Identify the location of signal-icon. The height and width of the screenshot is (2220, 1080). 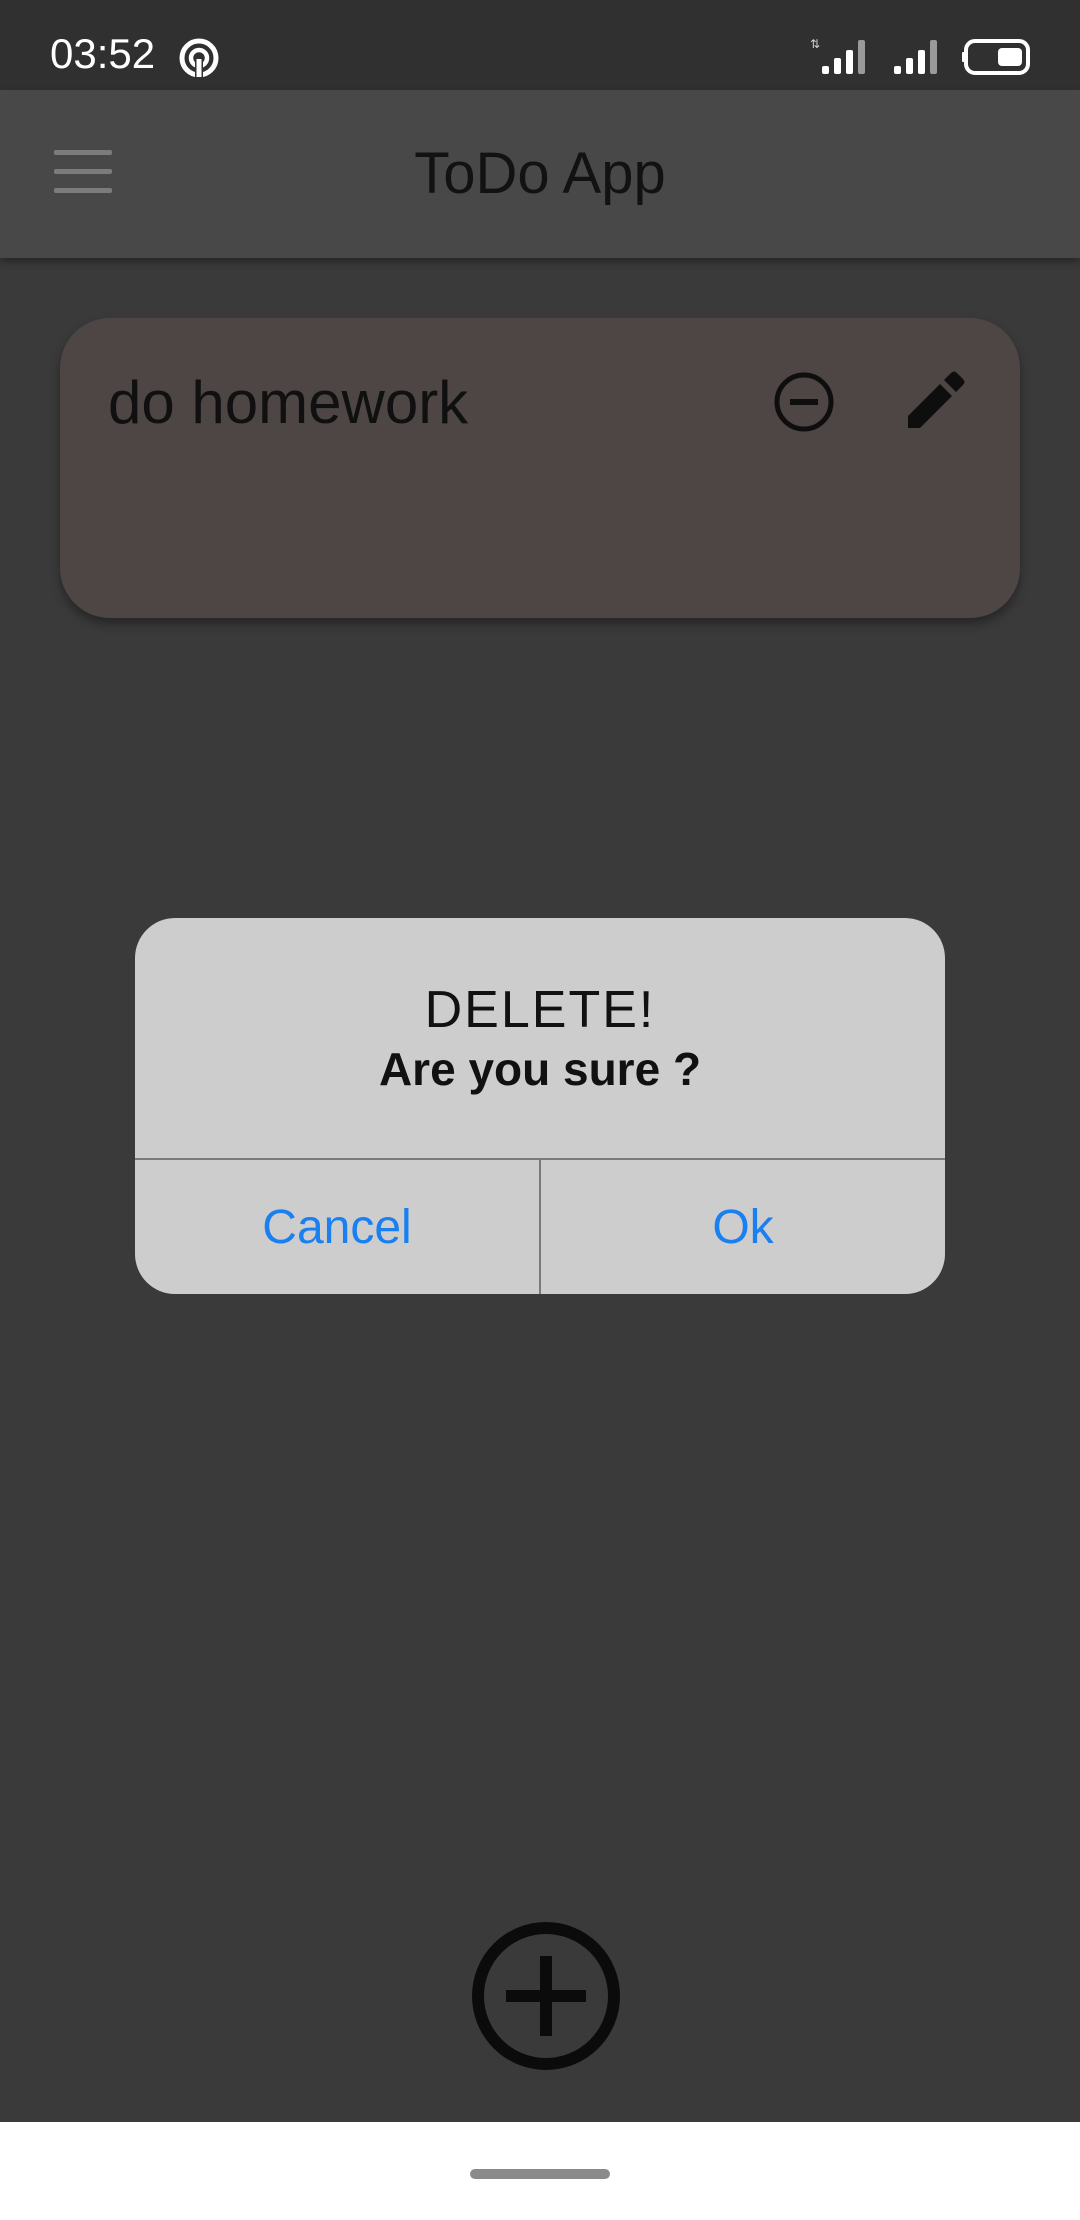
(915, 57).